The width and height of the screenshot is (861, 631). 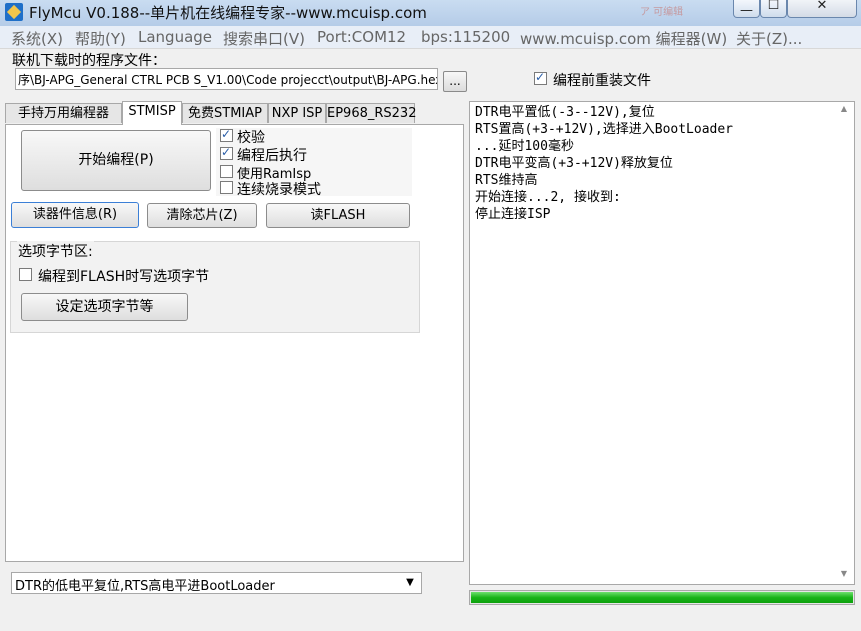 What do you see at coordinates (226, 134) in the screenshot?
I see `verify-checkbox` at bounding box center [226, 134].